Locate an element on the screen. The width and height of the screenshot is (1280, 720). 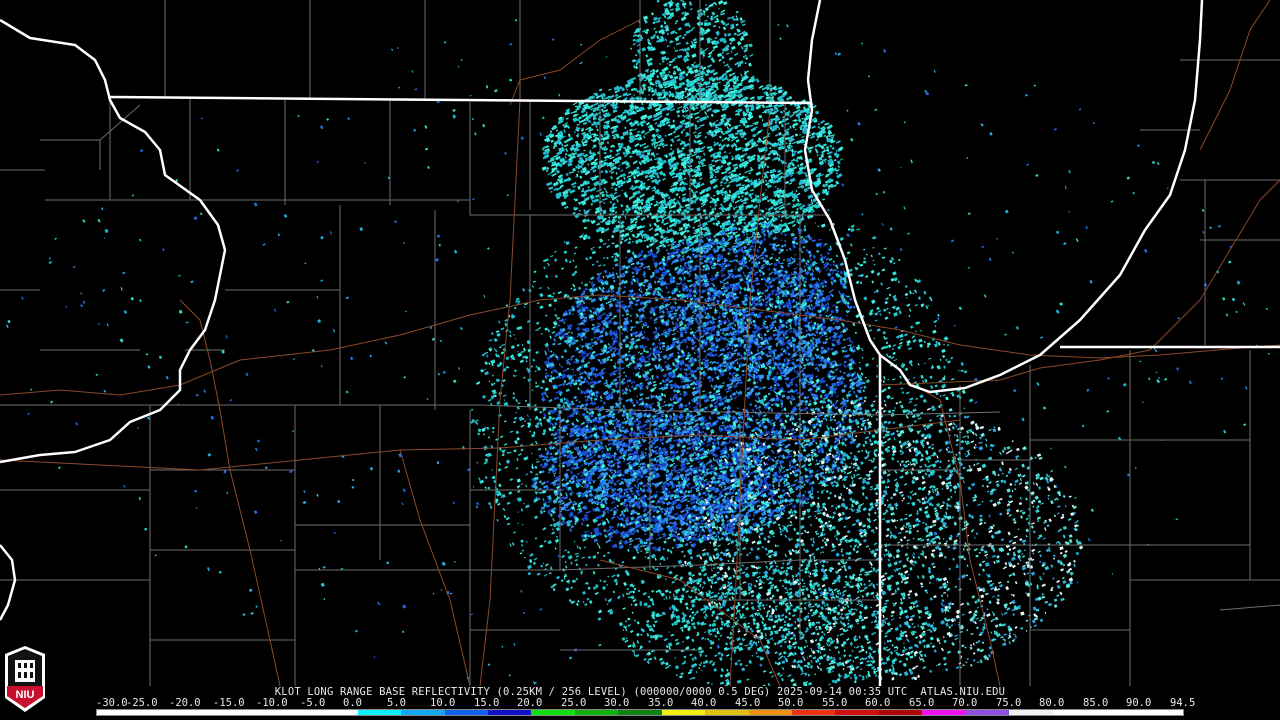
niu-logo-text: NIU is located at coordinates (25, 695).